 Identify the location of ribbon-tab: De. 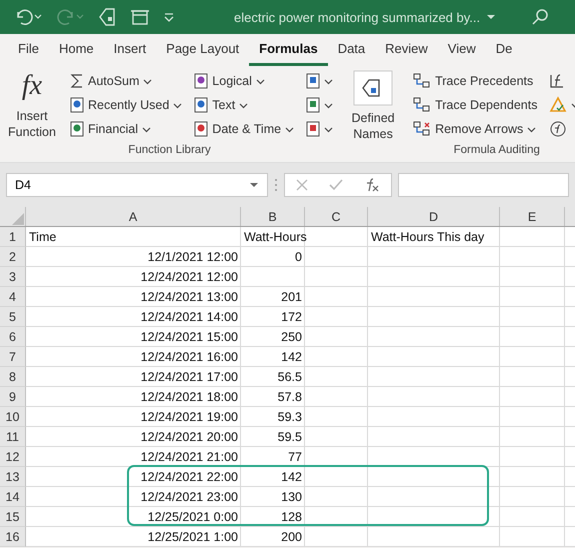
(504, 50).